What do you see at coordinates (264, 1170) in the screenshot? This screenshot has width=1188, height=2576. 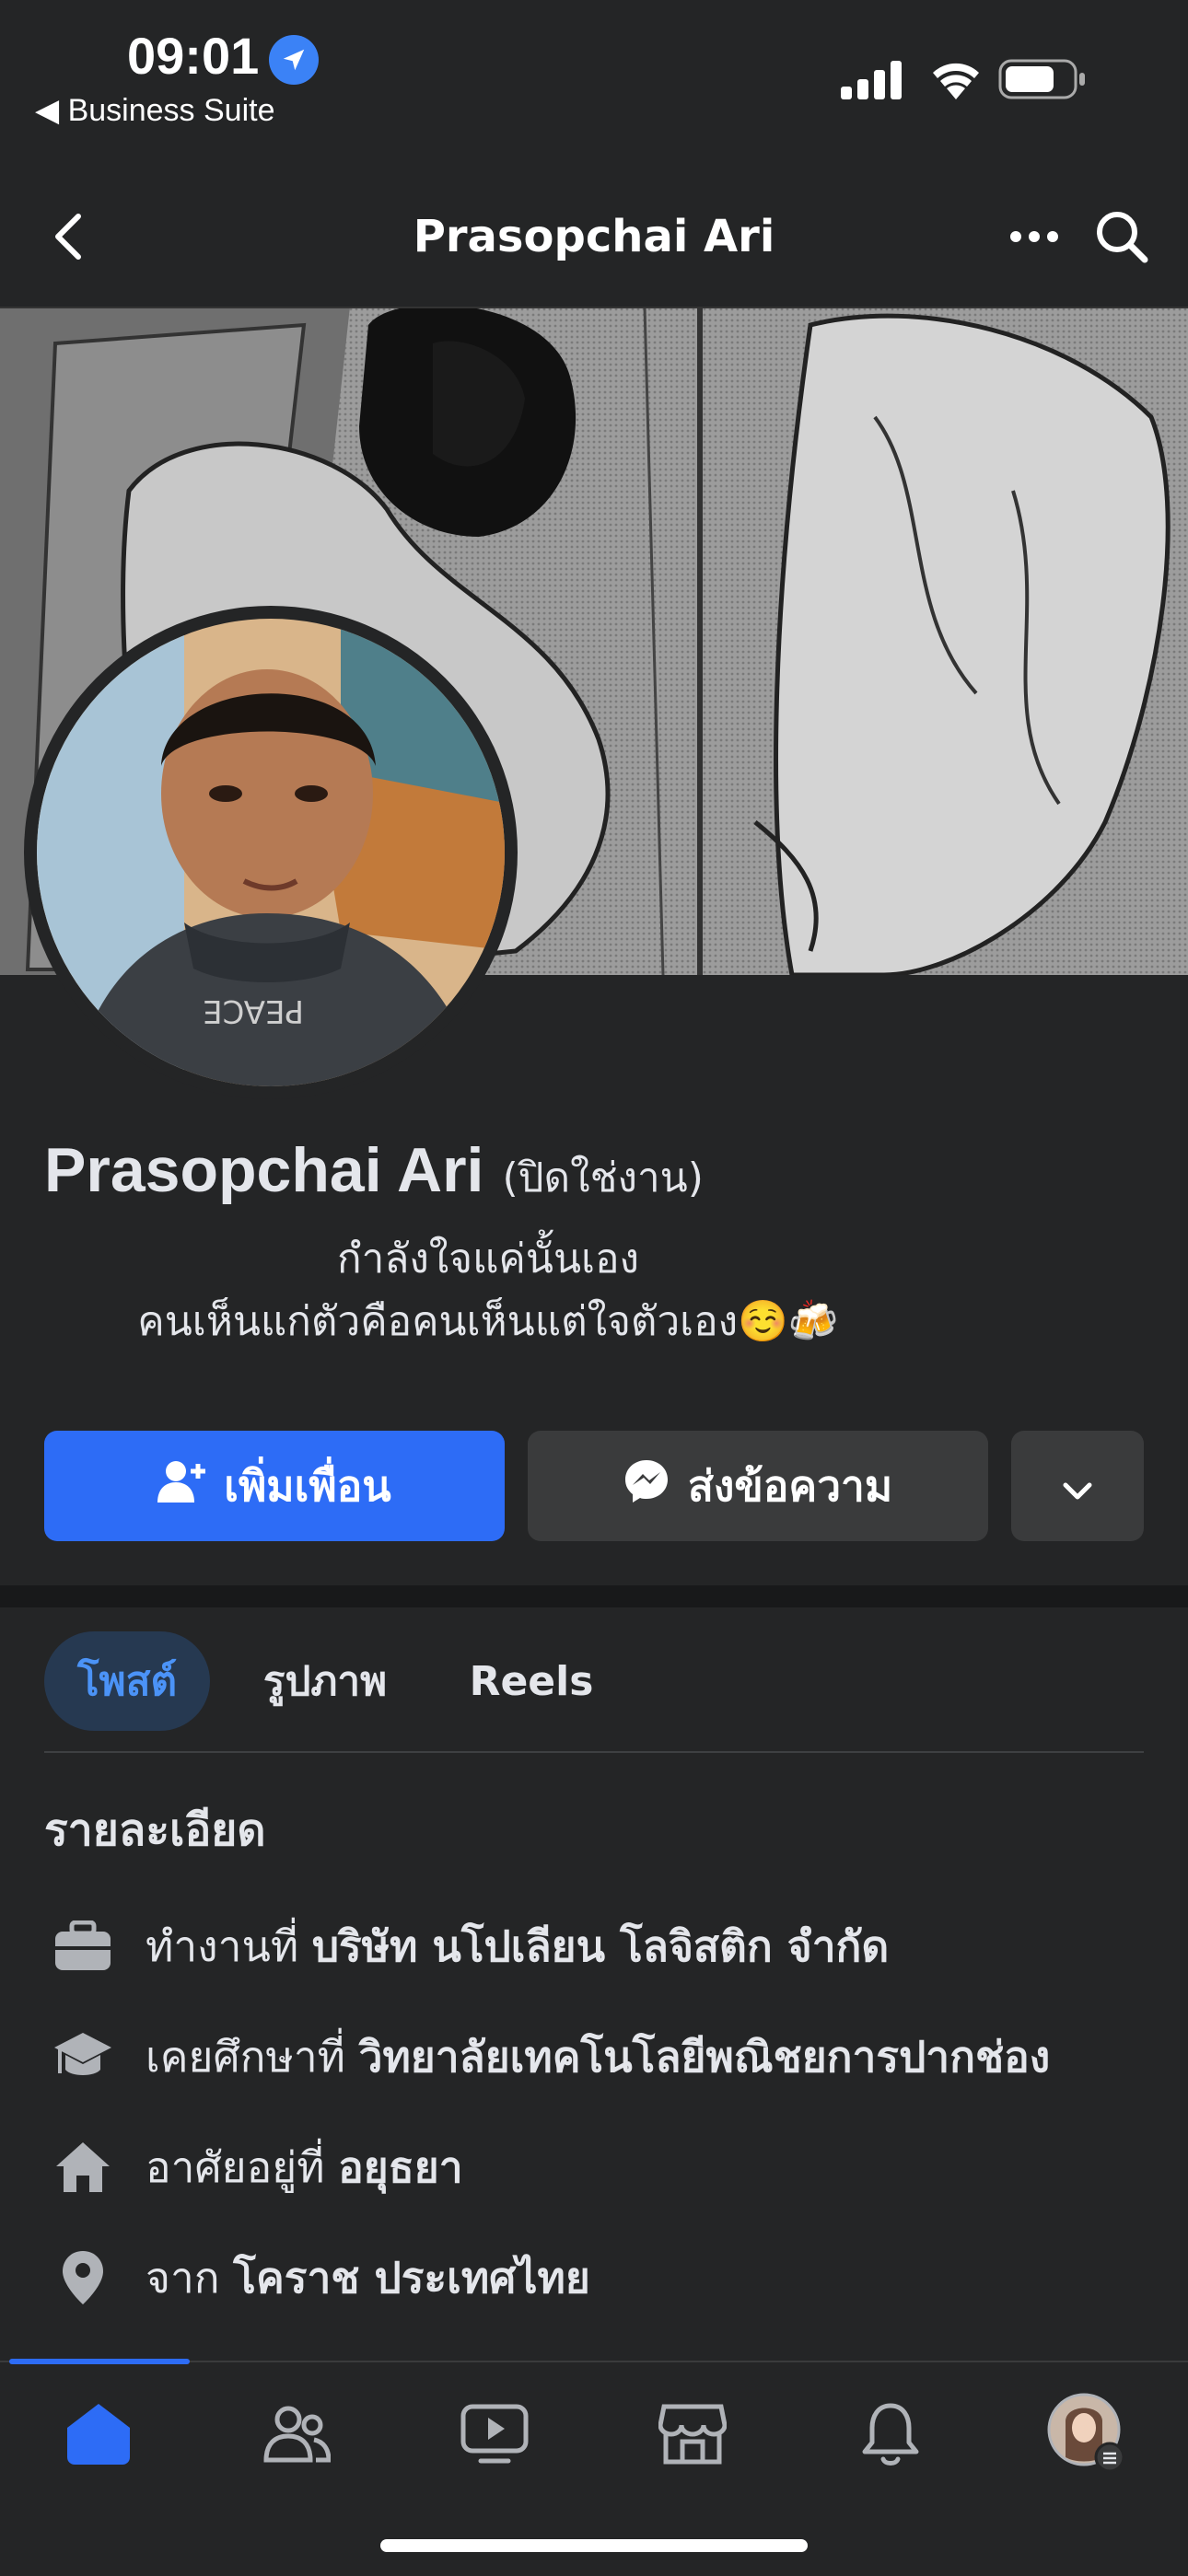 I see `profile-name: Prasopchai Ari` at bounding box center [264, 1170].